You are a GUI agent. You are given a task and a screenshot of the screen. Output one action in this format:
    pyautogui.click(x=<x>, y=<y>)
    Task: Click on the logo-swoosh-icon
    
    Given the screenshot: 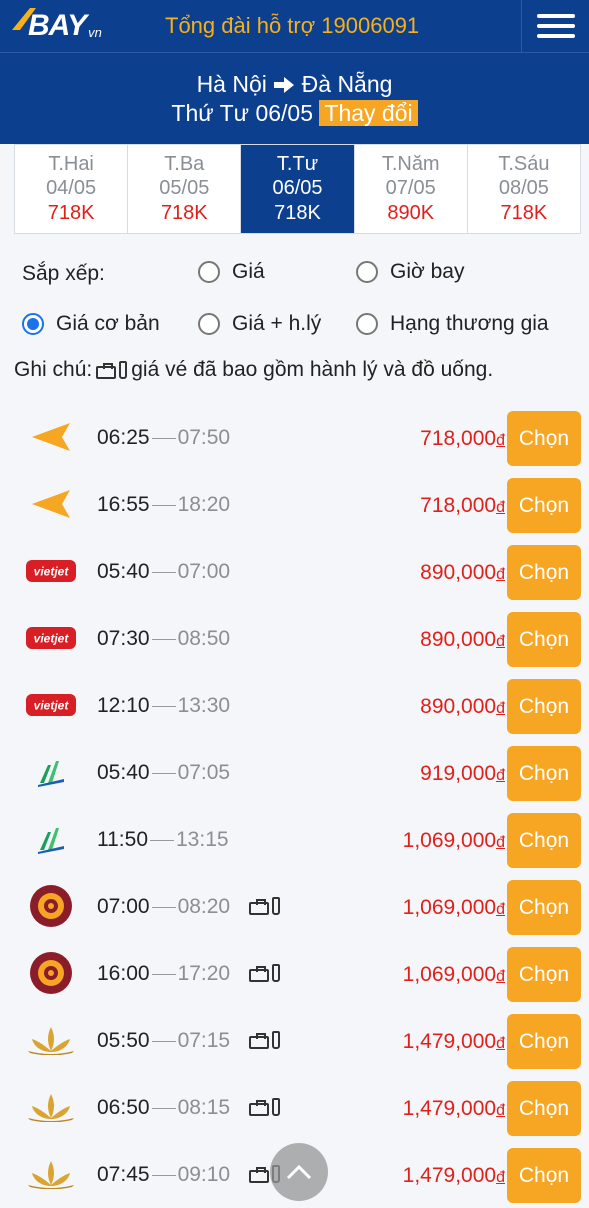 What is the action you would take?
    pyautogui.click(x=24, y=19)
    